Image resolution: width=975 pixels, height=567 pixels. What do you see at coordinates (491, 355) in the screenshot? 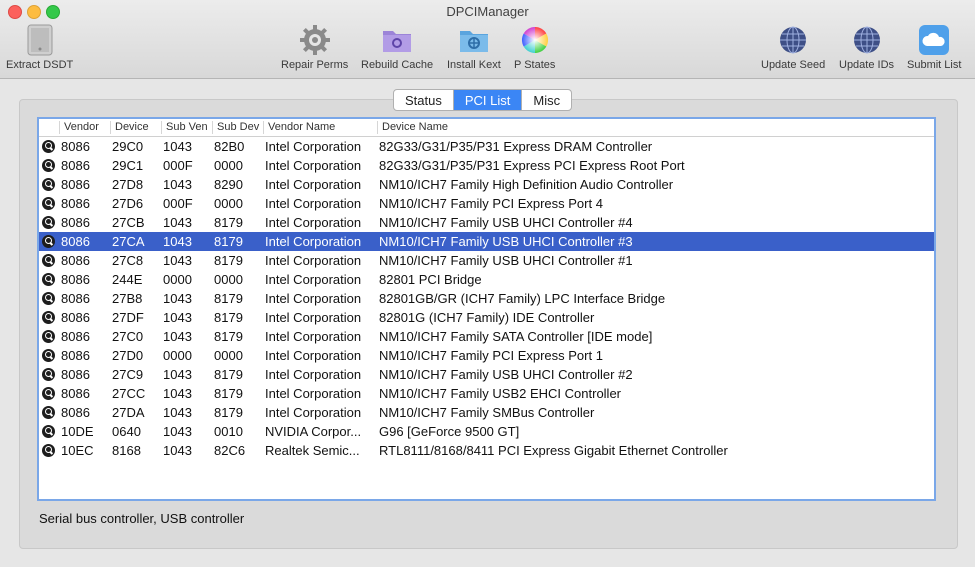
I see `device-name-cell: NM10/ICH7 Family PCI Express Port 1` at bounding box center [491, 355].